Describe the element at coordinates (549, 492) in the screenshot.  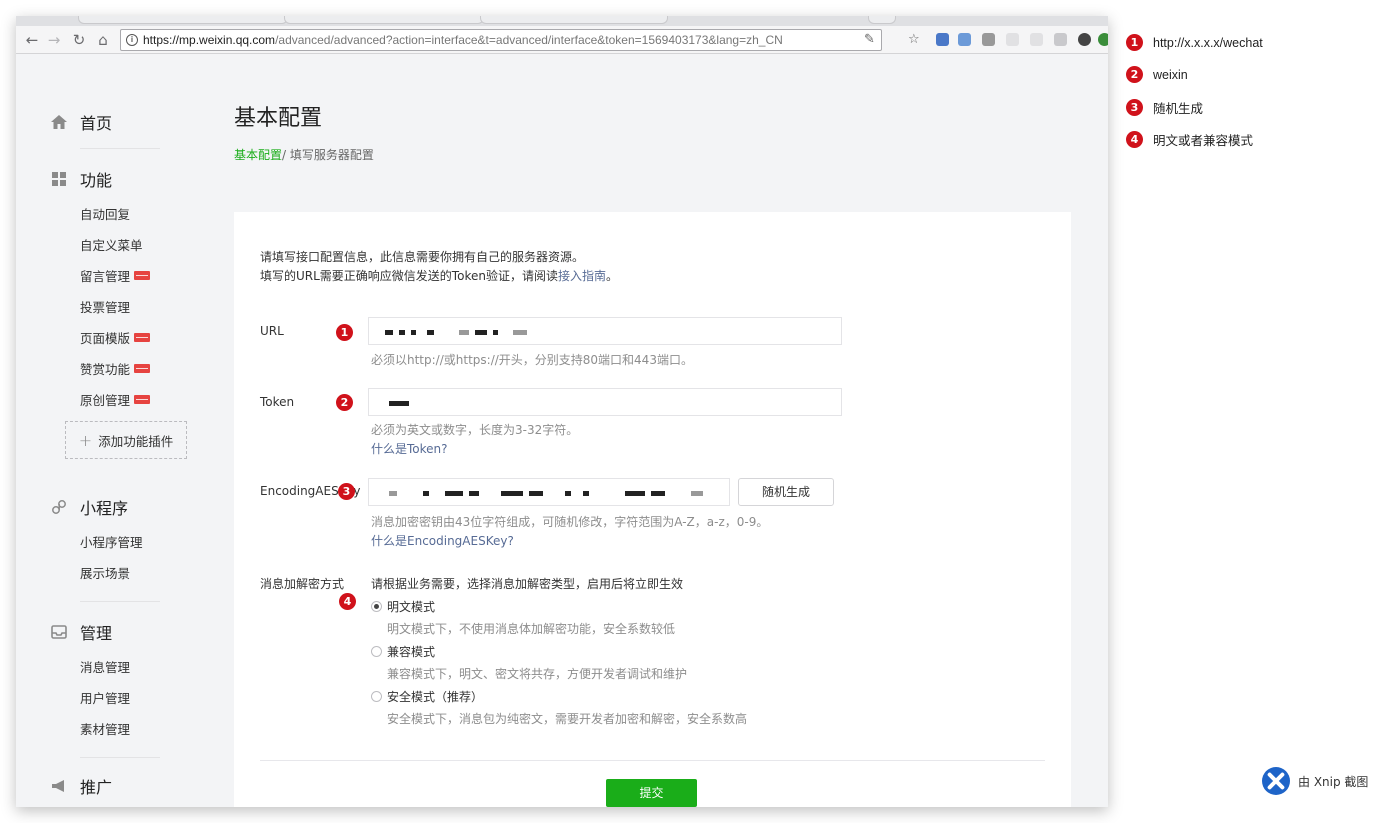
I see `aeskey-input` at that location.